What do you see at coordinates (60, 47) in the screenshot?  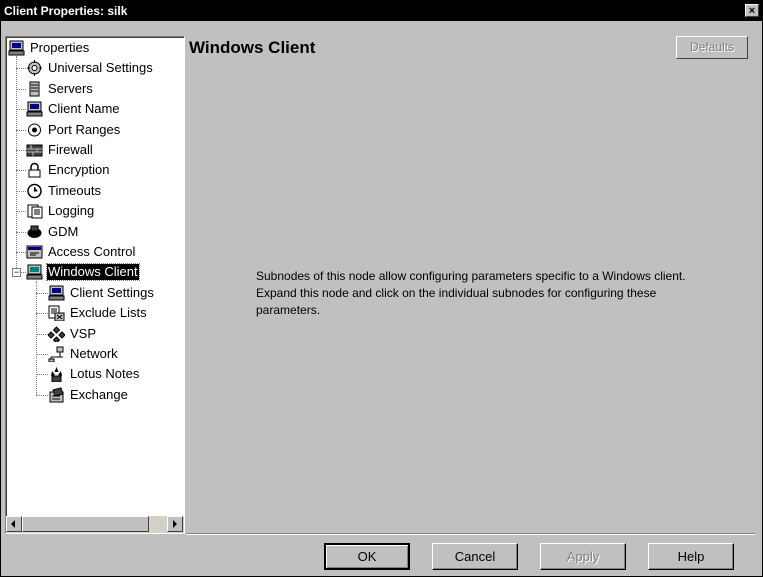 I see `tree-item-properties-label: Properties` at bounding box center [60, 47].